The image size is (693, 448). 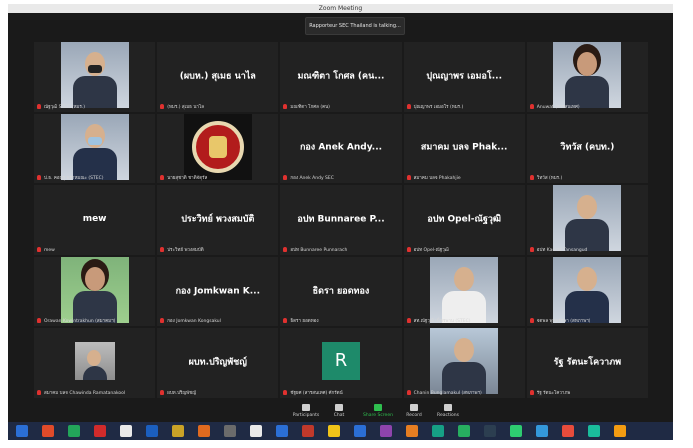 I want to click on window-title: Zoom Meeting, so click(x=340, y=8).